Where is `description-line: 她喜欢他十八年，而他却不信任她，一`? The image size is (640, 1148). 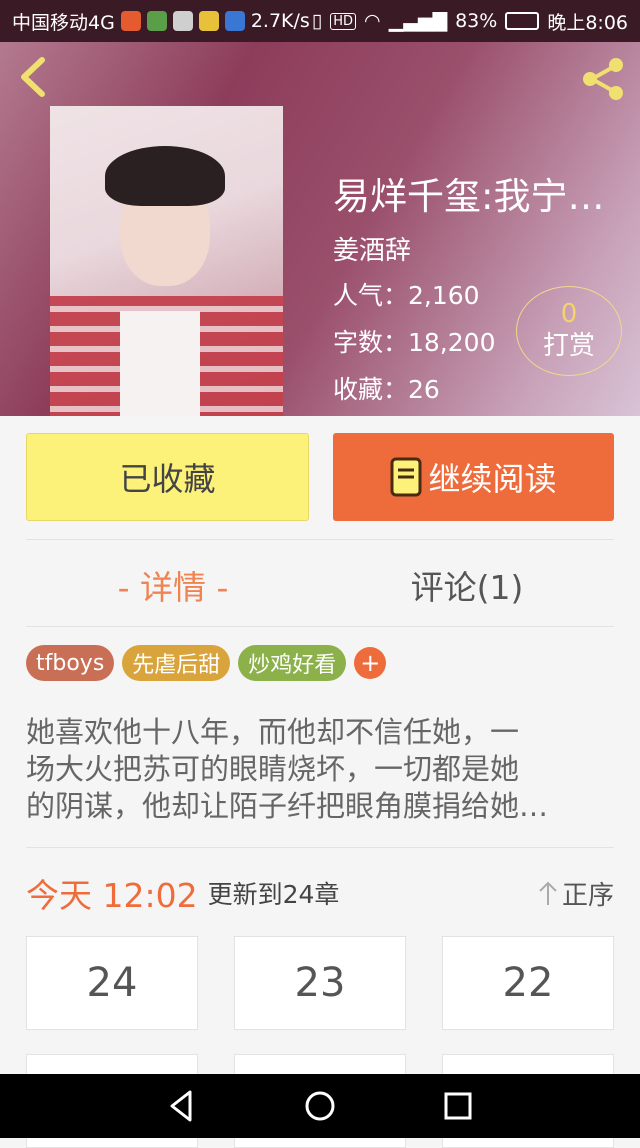 description-line: 她喜欢他十八年，而他却不信任她，一 is located at coordinates (273, 732).